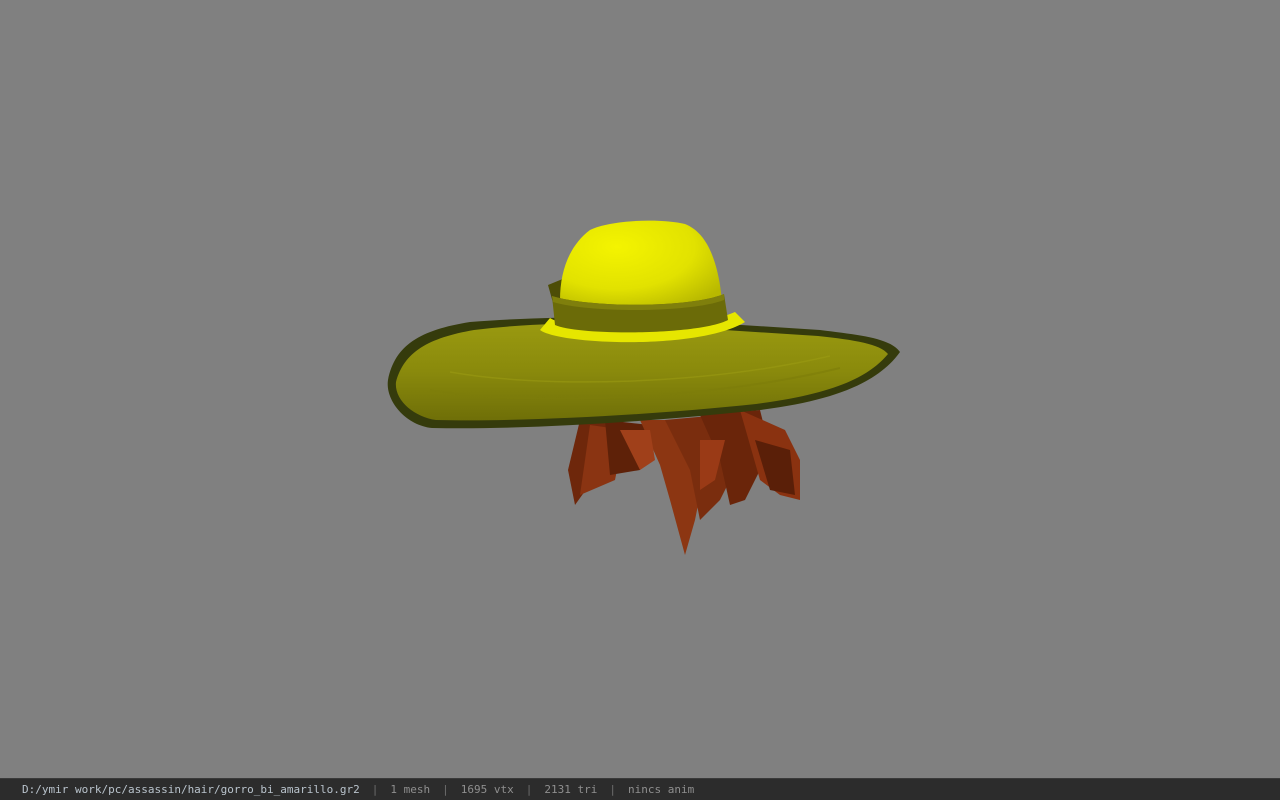 The height and width of the screenshot is (800, 1280). What do you see at coordinates (644, 324) in the screenshot?
I see `hat-mesh` at bounding box center [644, 324].